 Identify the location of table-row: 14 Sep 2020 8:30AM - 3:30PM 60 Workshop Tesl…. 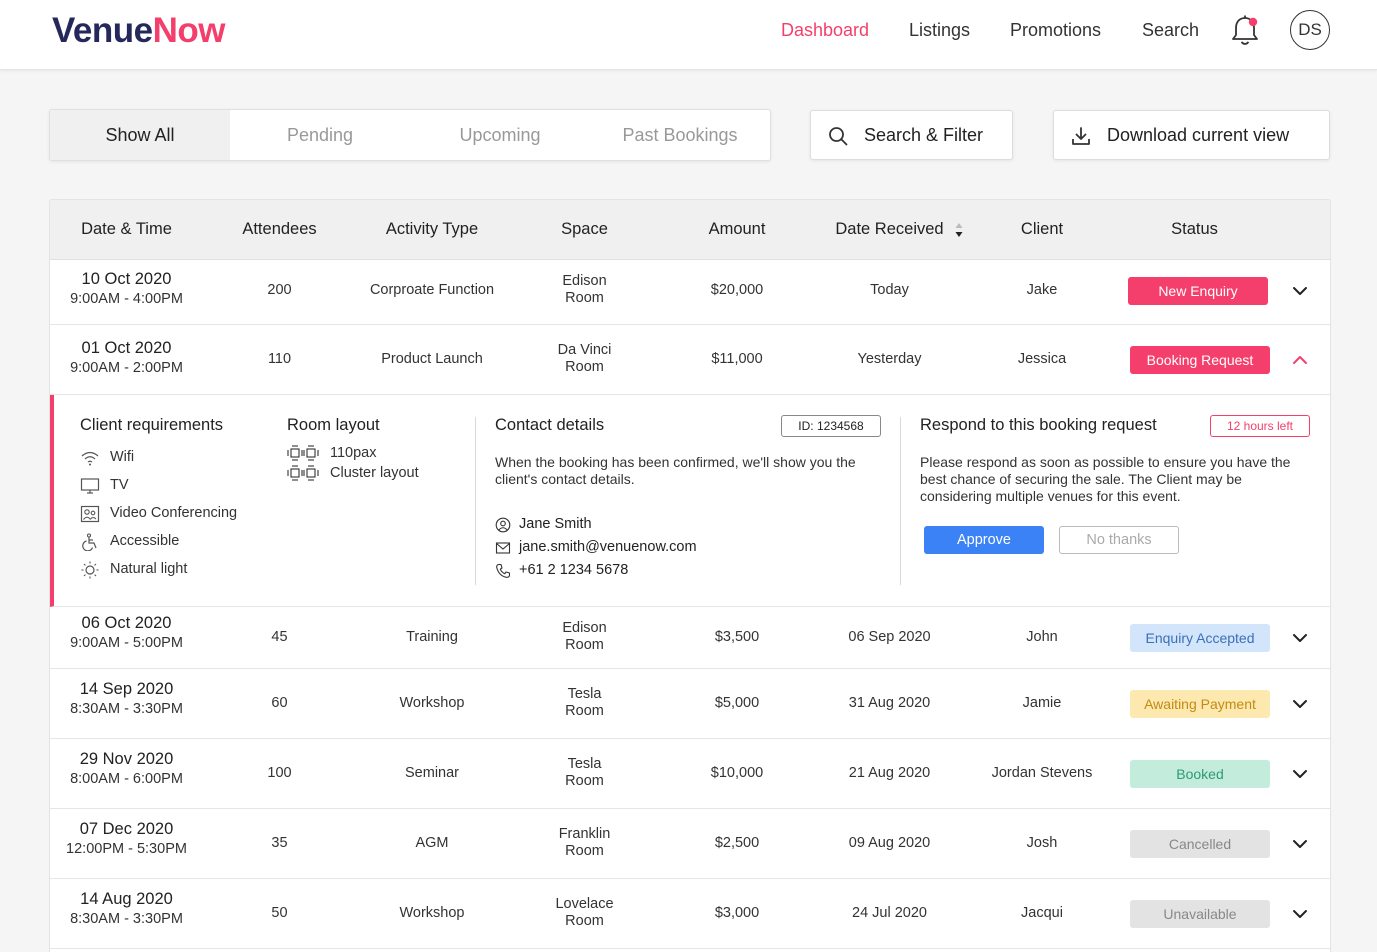
(690, 704).